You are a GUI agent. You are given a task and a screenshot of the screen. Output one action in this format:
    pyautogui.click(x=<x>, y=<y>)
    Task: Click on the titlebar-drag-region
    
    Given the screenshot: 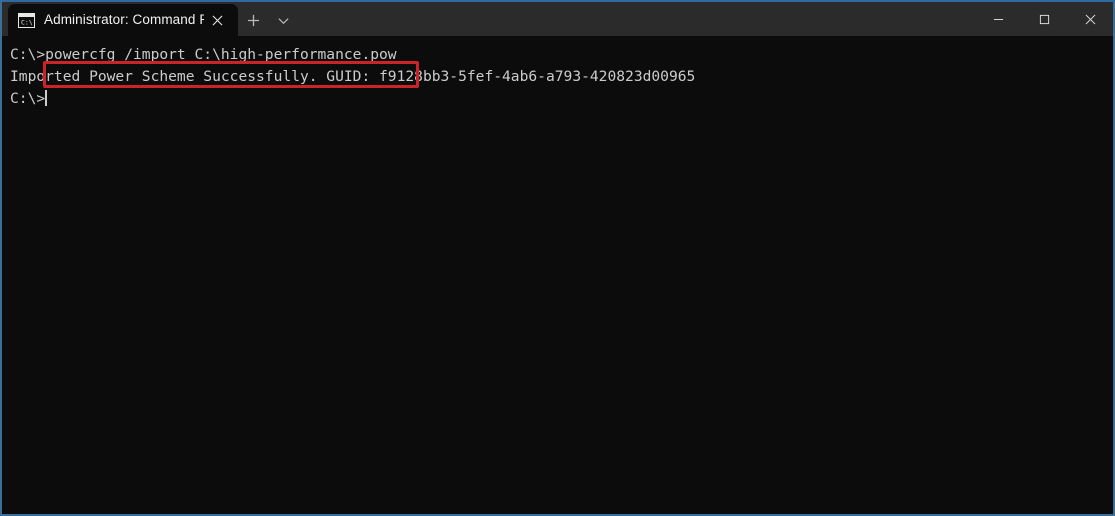 What is the action you would take?
    pyautogui.click(x=636, y=19)
    